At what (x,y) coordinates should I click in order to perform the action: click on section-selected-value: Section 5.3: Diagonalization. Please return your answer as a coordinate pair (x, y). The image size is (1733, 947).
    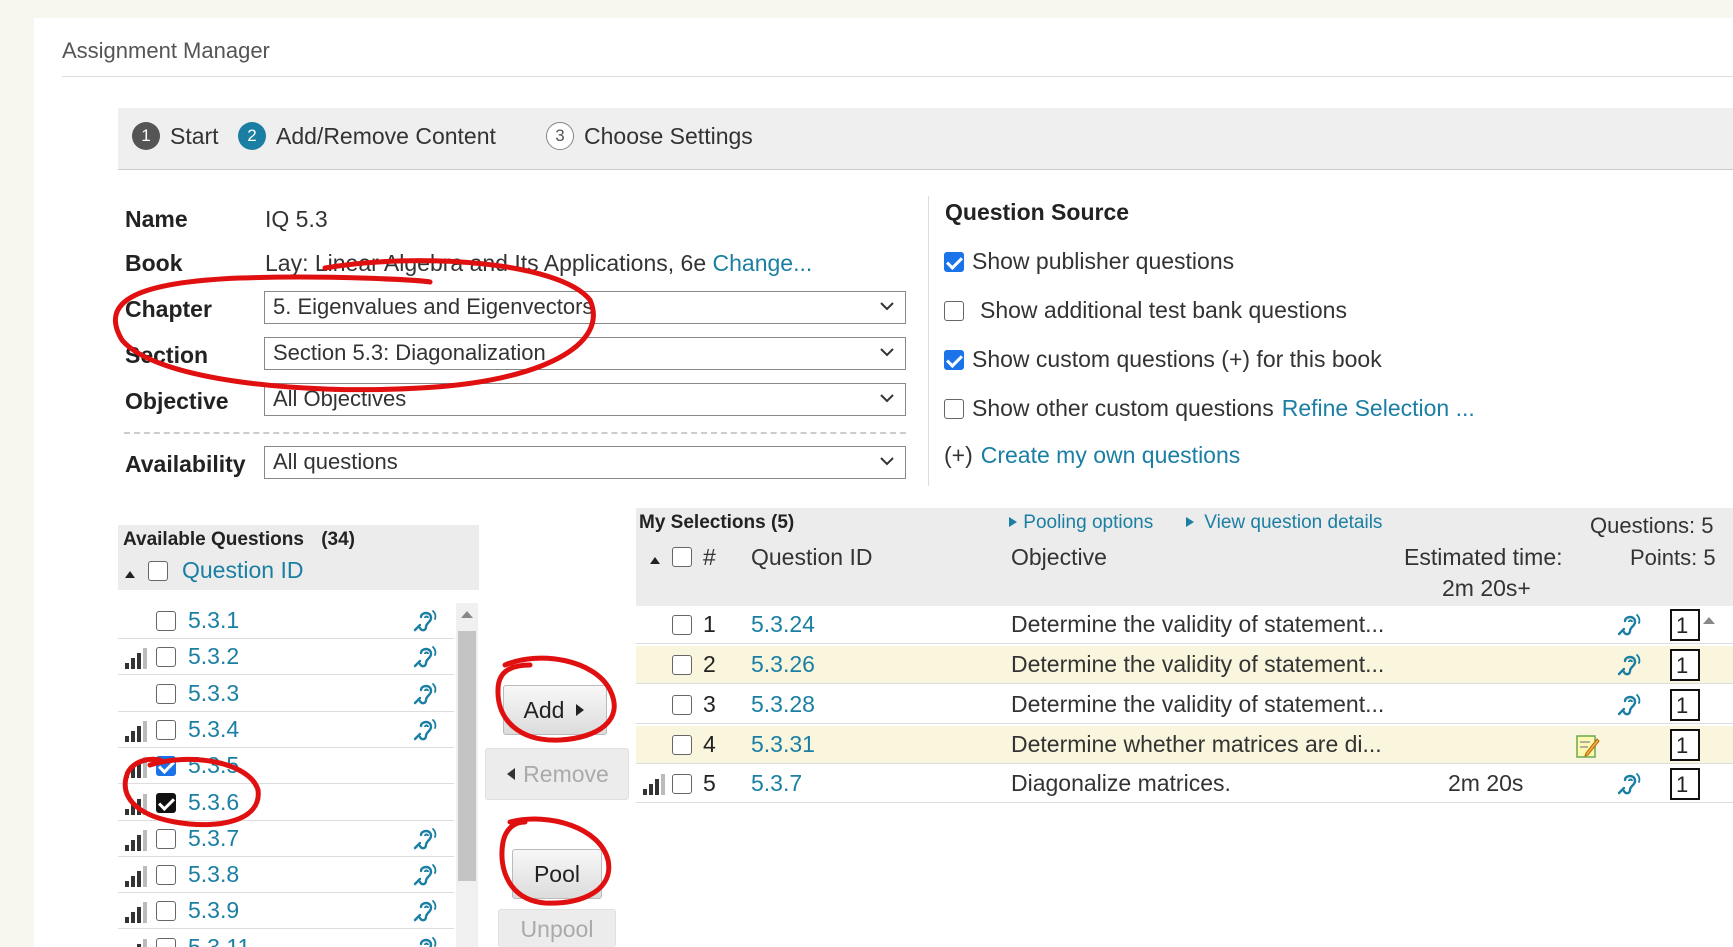
    Looking at the image, I should click on (409, 352).